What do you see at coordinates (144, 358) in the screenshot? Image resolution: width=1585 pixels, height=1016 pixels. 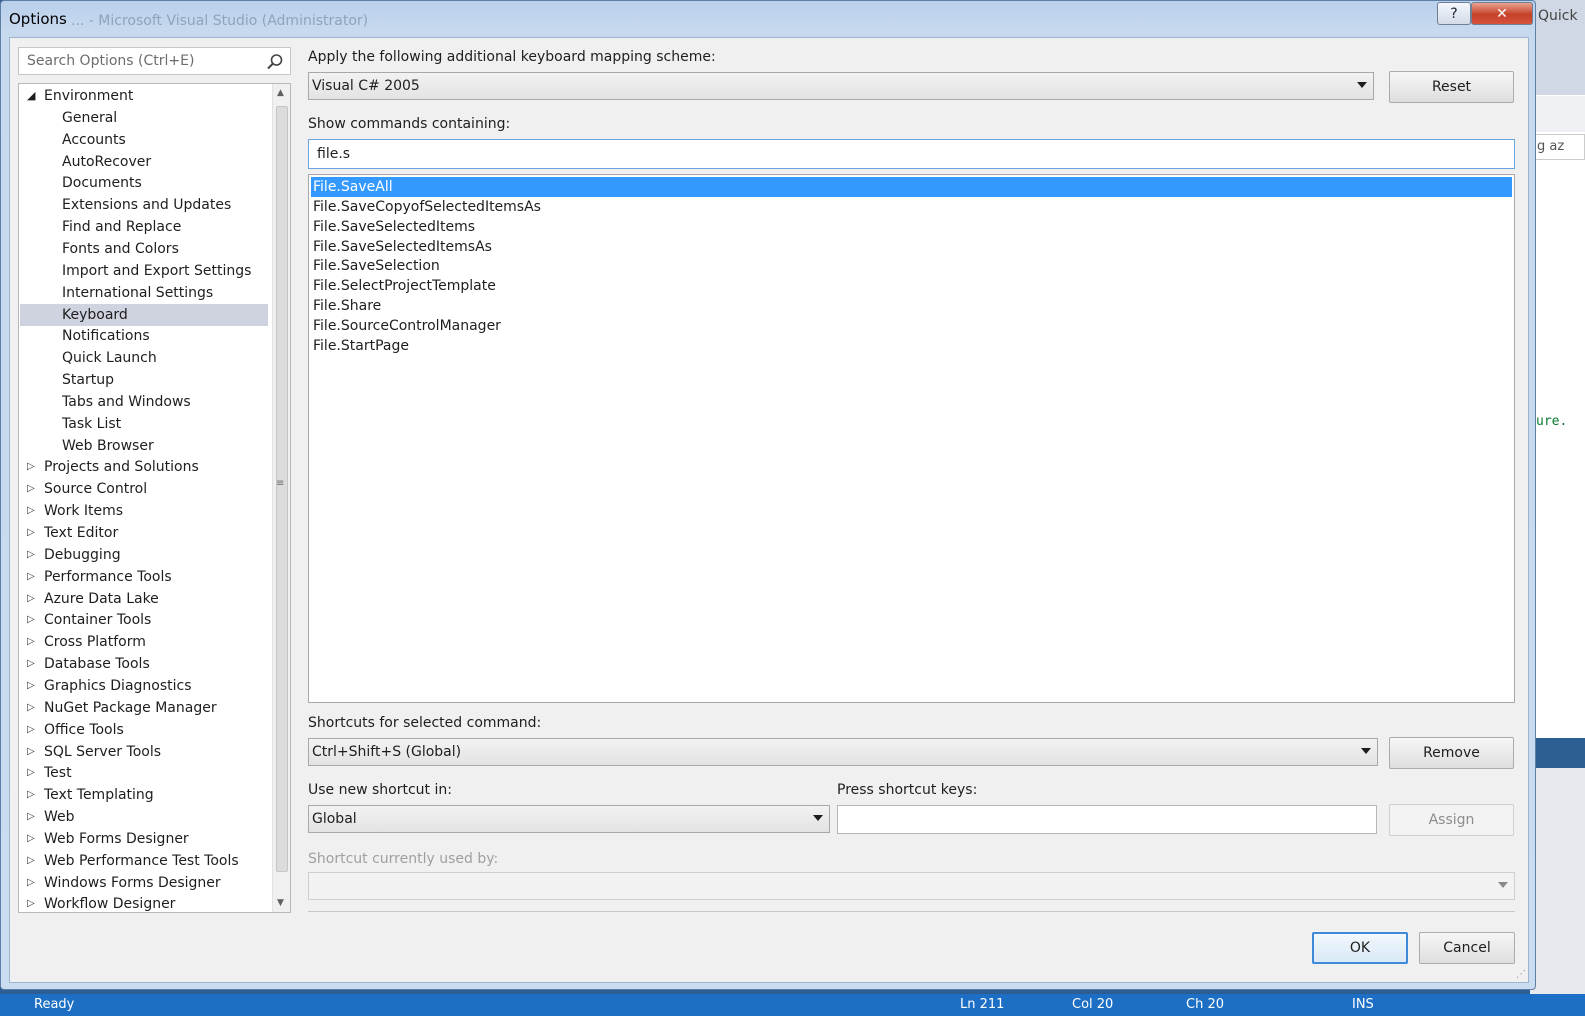 I see `tree-node-quick-launch: Quick Launch` at bounding box center [144, 358].